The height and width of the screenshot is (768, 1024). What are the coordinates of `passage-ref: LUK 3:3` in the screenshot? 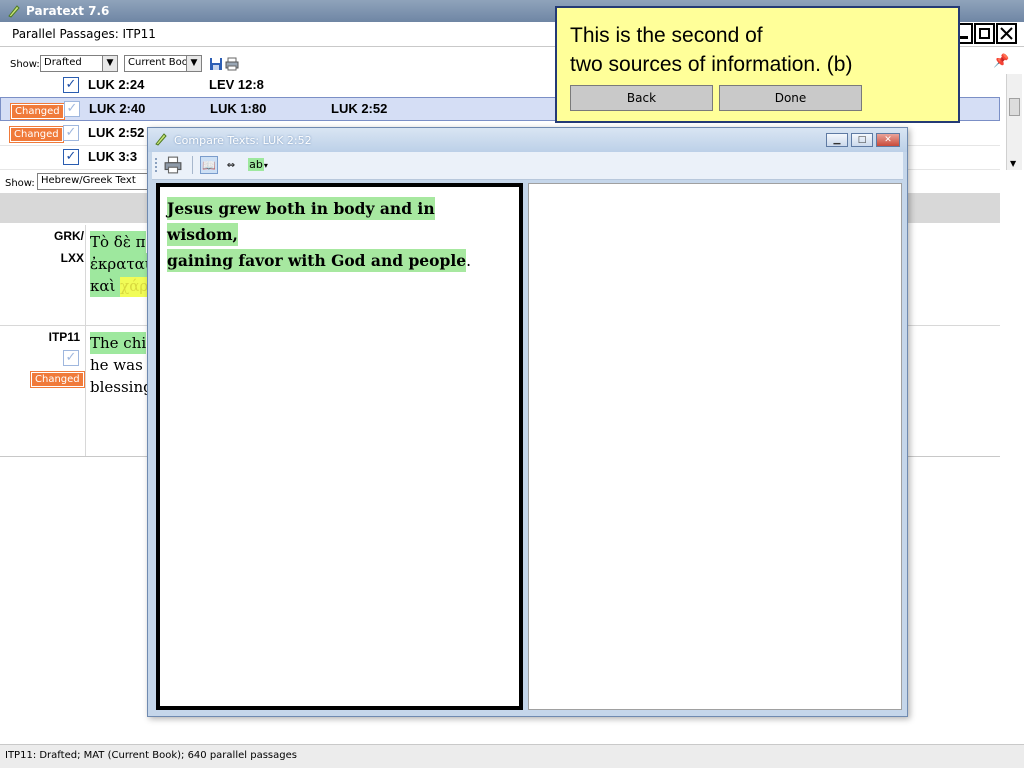 It's located at (112, 156).